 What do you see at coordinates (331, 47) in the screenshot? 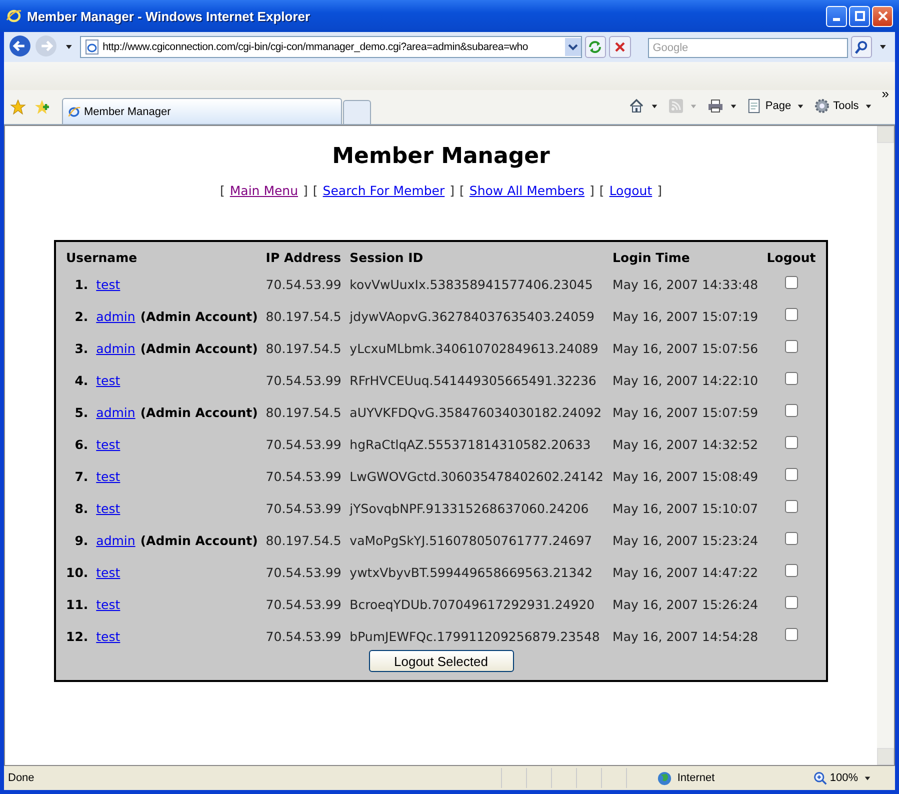
I see `address-field: http://www.cgiconnection.com/cgi-bin/cgi-con/mmanager_demo.cgi?area=admin&subarea=who` at bounding box center [331, 47].